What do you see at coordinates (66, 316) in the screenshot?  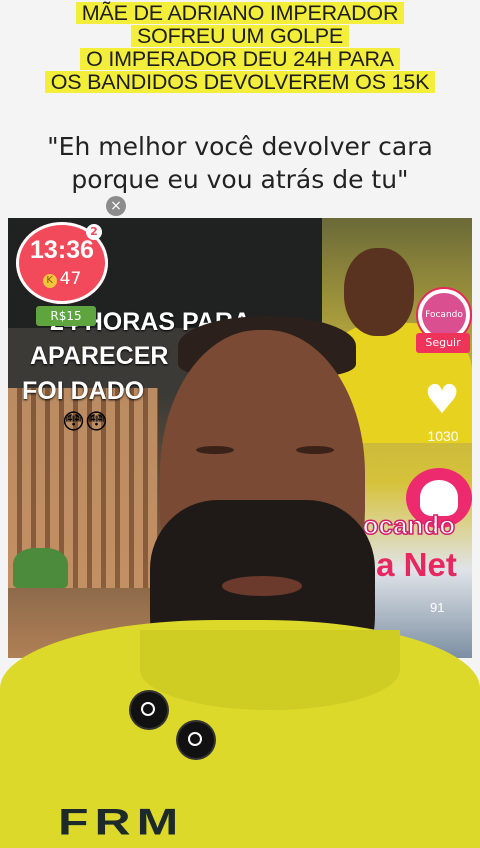 I see `money-tag: R$15` at bounding box center [66, 316].